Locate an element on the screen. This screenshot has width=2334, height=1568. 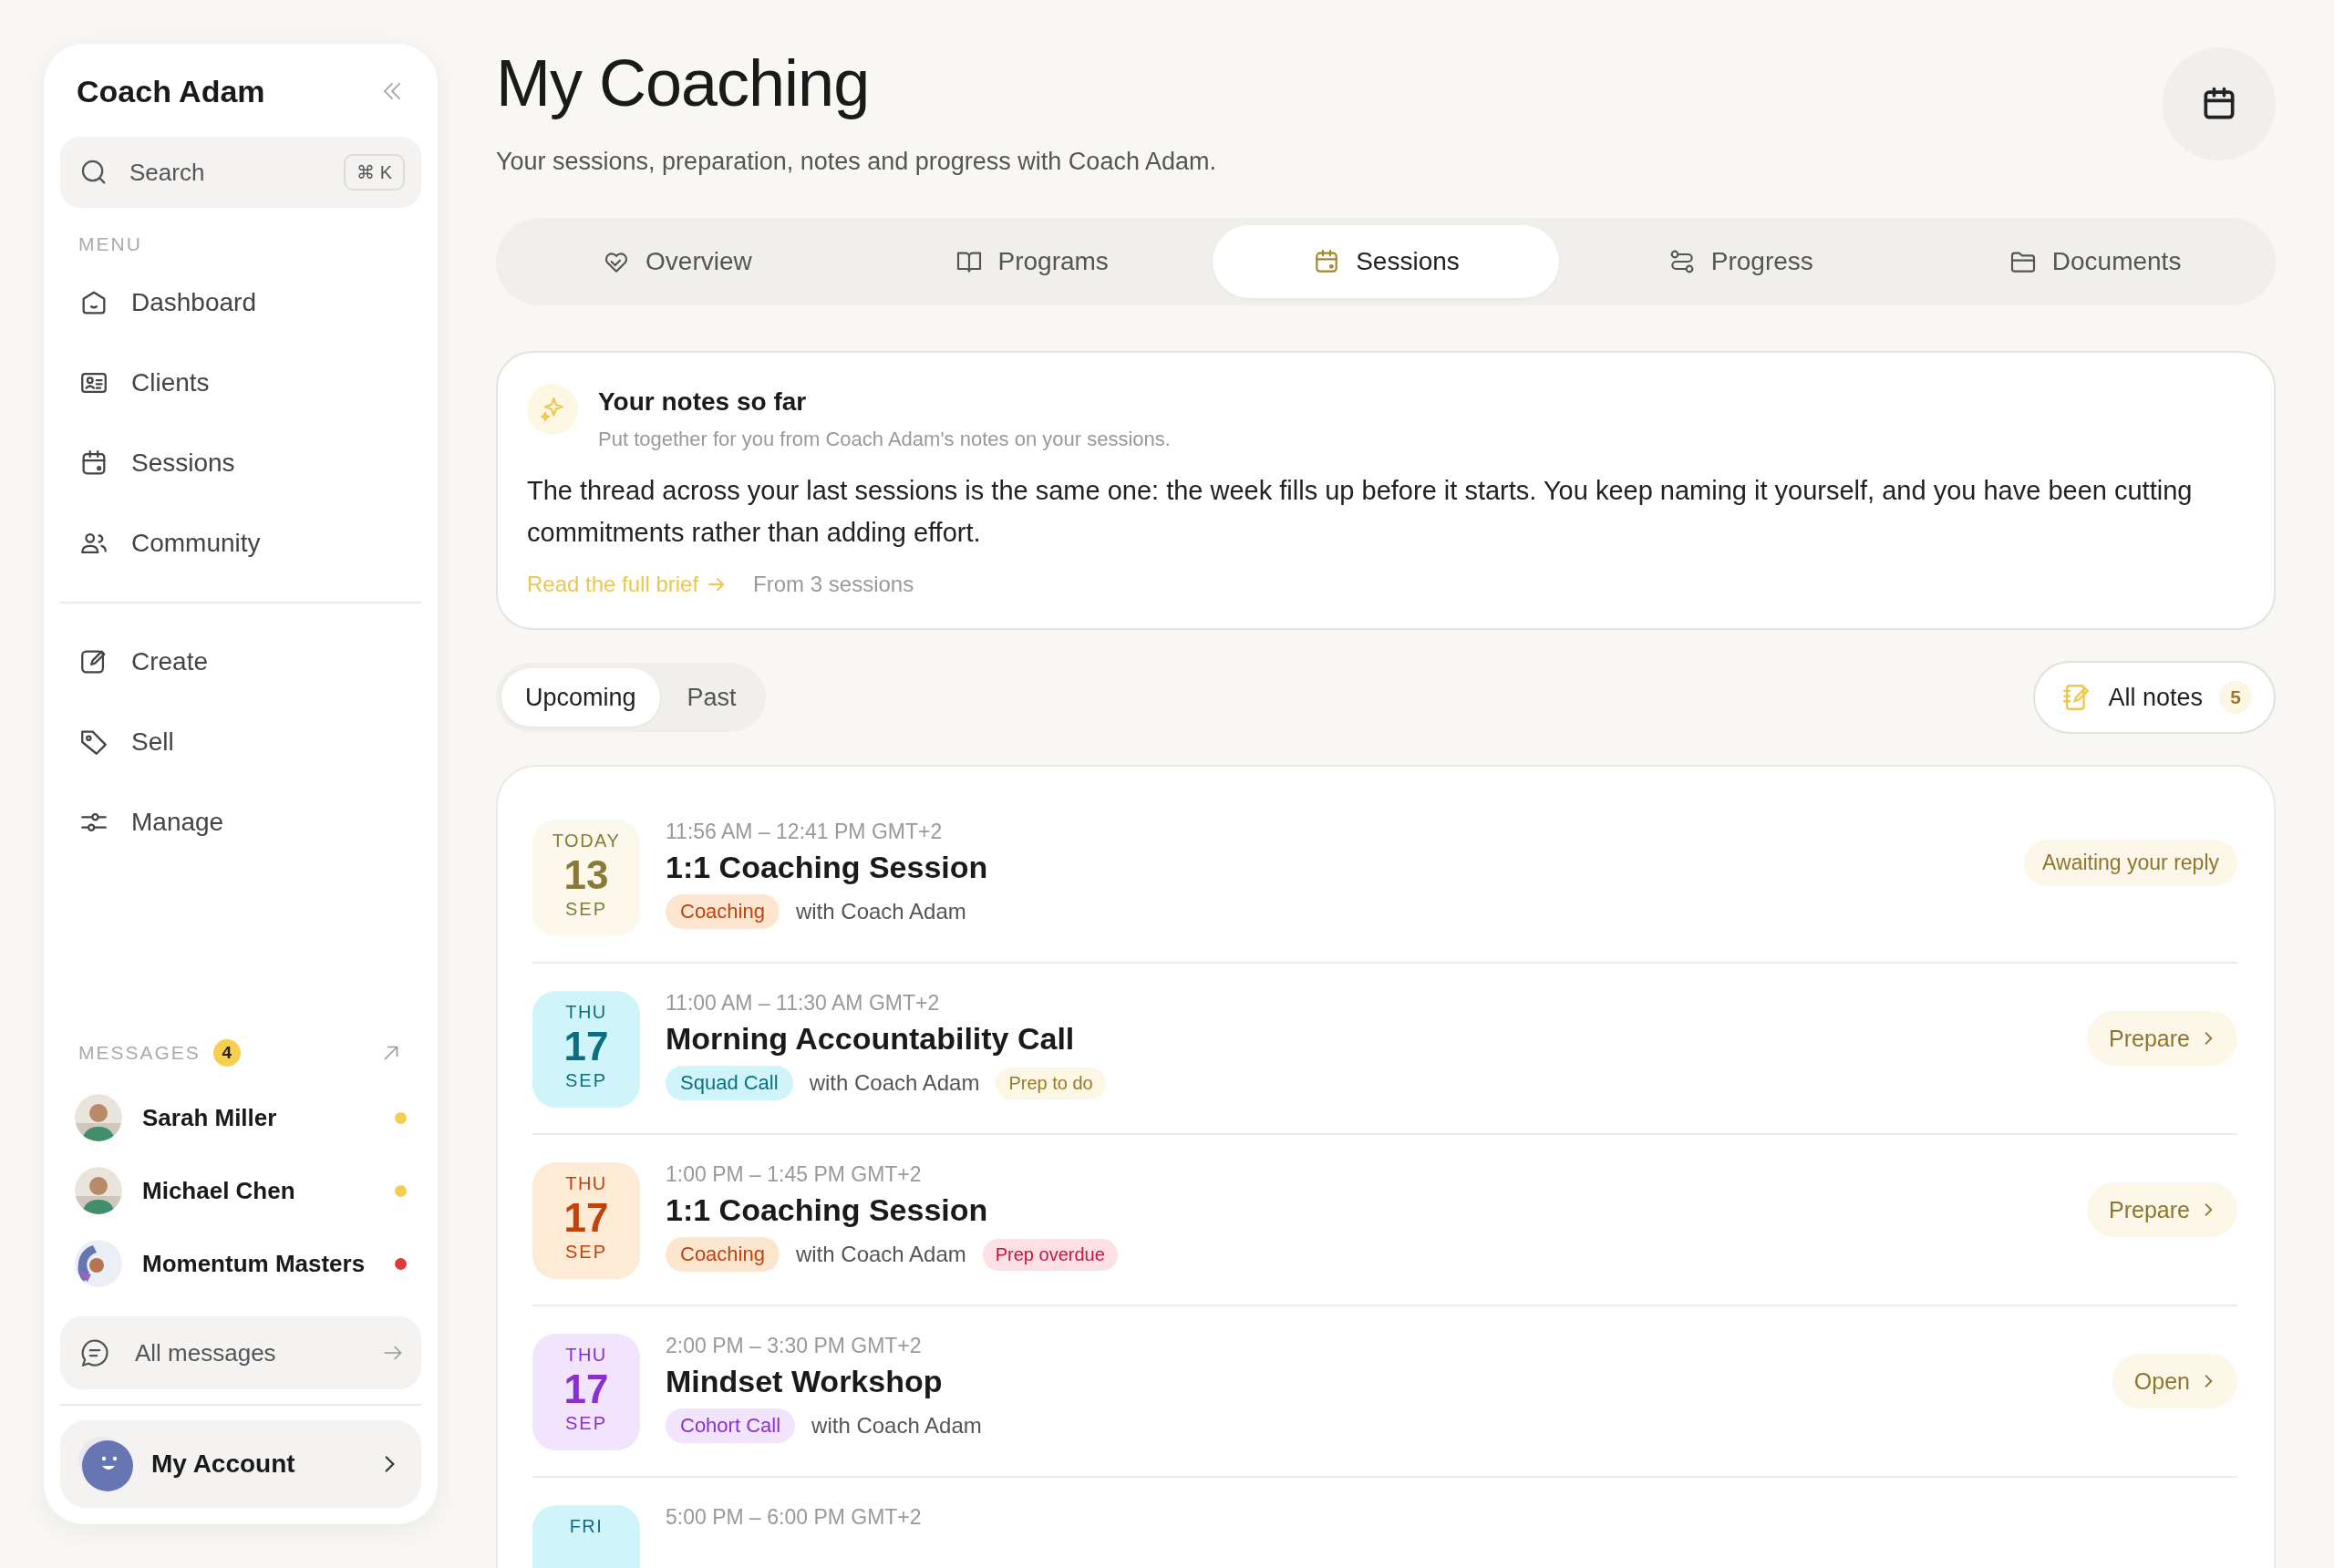
session-title: Morning Accountability Call is located at coordinates (871, 1039).